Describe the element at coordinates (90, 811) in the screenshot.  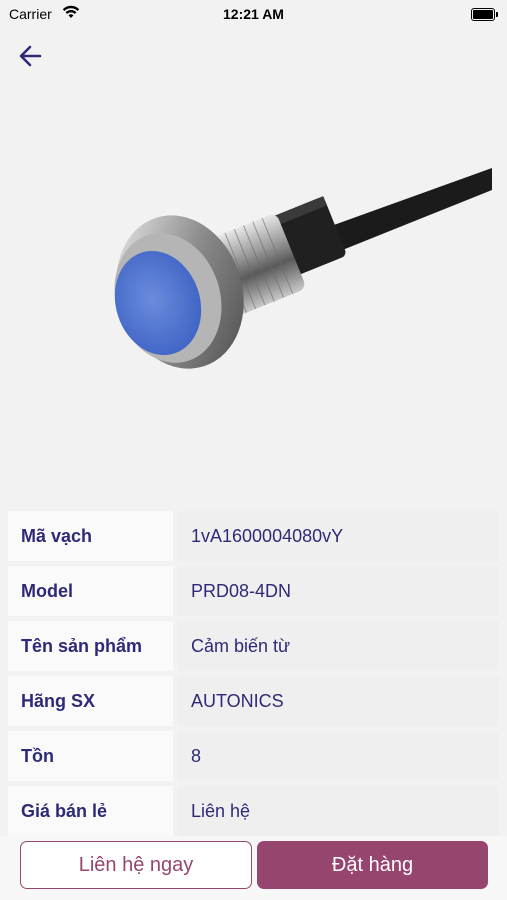
I see `info-label: Giá bán lẻ` at that location.